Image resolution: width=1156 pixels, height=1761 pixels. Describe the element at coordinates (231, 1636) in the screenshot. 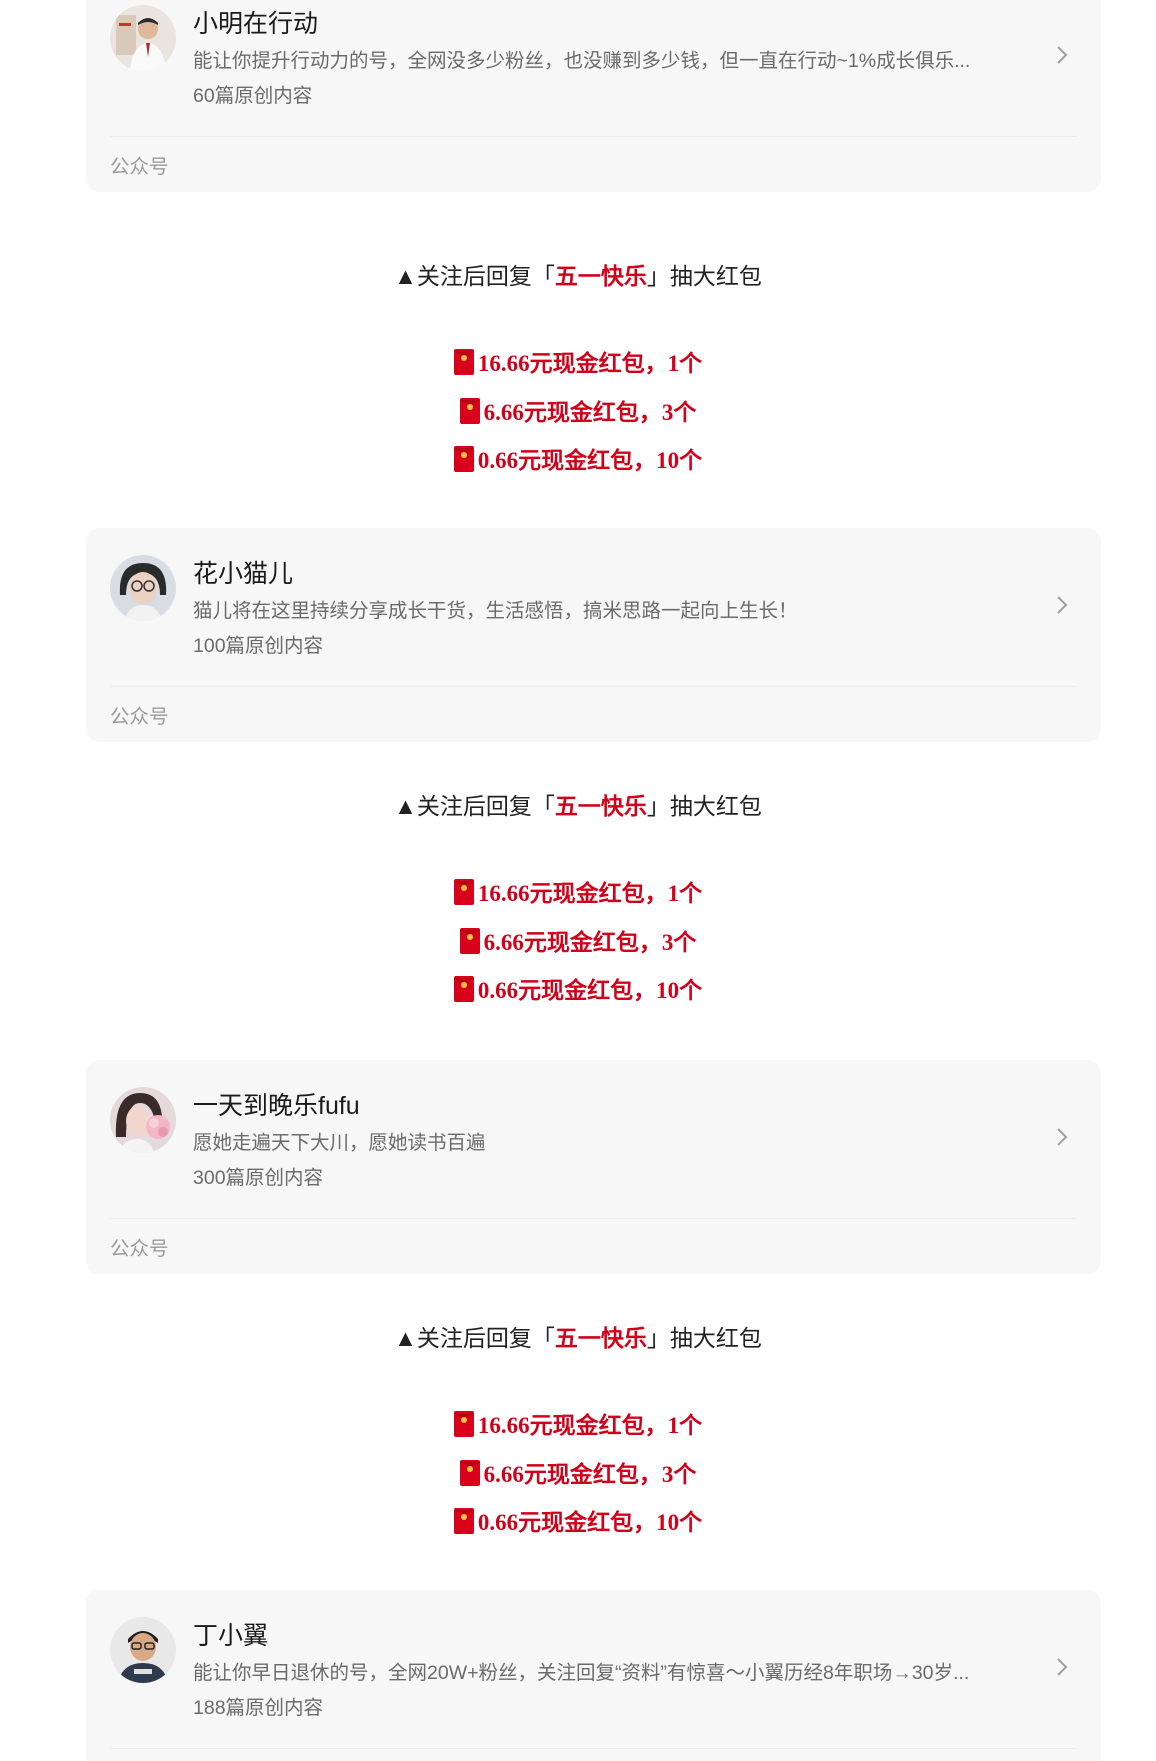

I see `account-name: 丁小翼` at that location.